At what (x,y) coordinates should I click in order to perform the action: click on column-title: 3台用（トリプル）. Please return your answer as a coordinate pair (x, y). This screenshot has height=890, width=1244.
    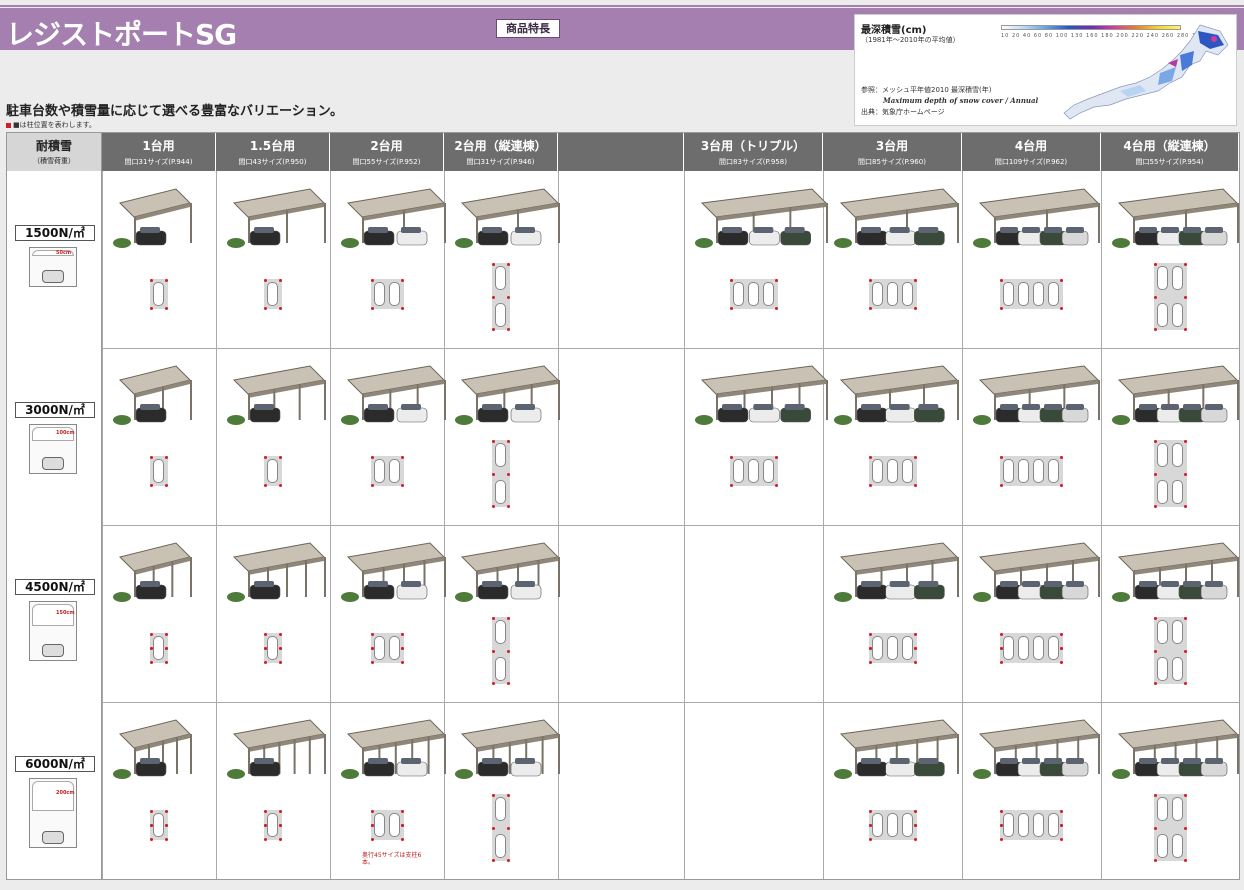
    Looking at the image, I should click on (753, 146).